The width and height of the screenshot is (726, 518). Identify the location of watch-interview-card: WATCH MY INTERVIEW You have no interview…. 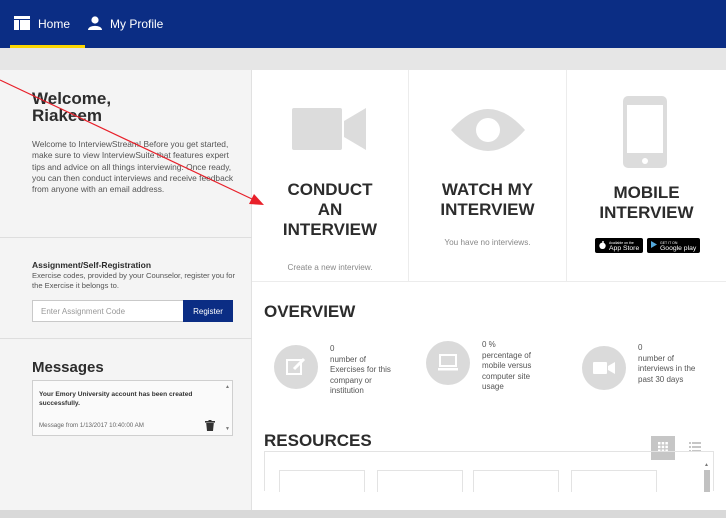
(488, 176).